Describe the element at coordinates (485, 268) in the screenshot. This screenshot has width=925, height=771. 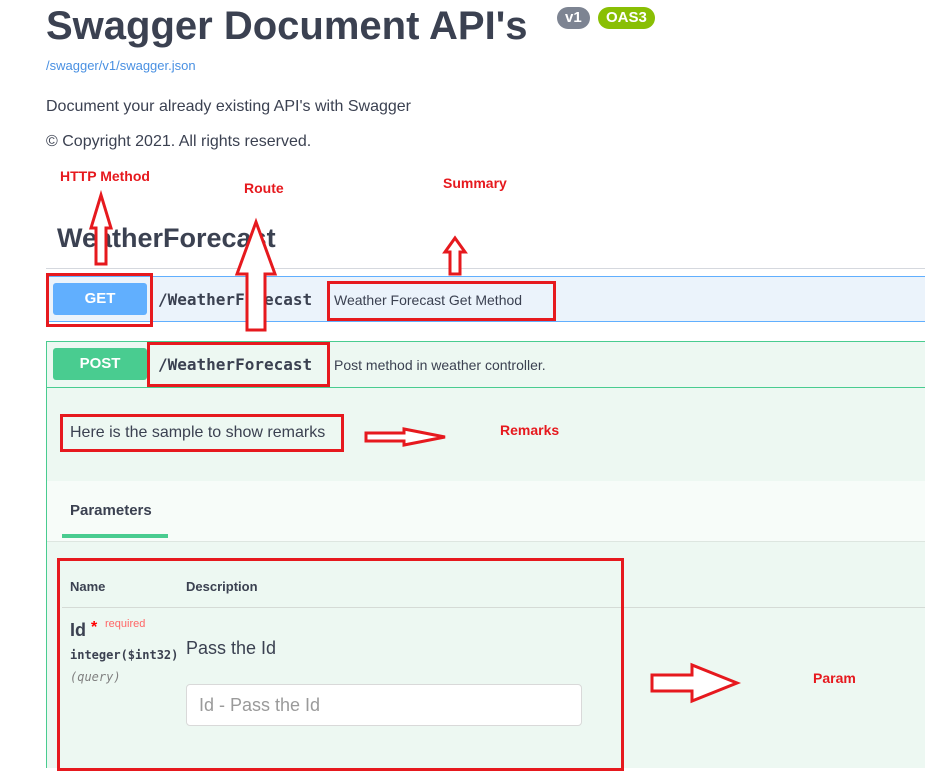
I see `tag-divider` at that location.